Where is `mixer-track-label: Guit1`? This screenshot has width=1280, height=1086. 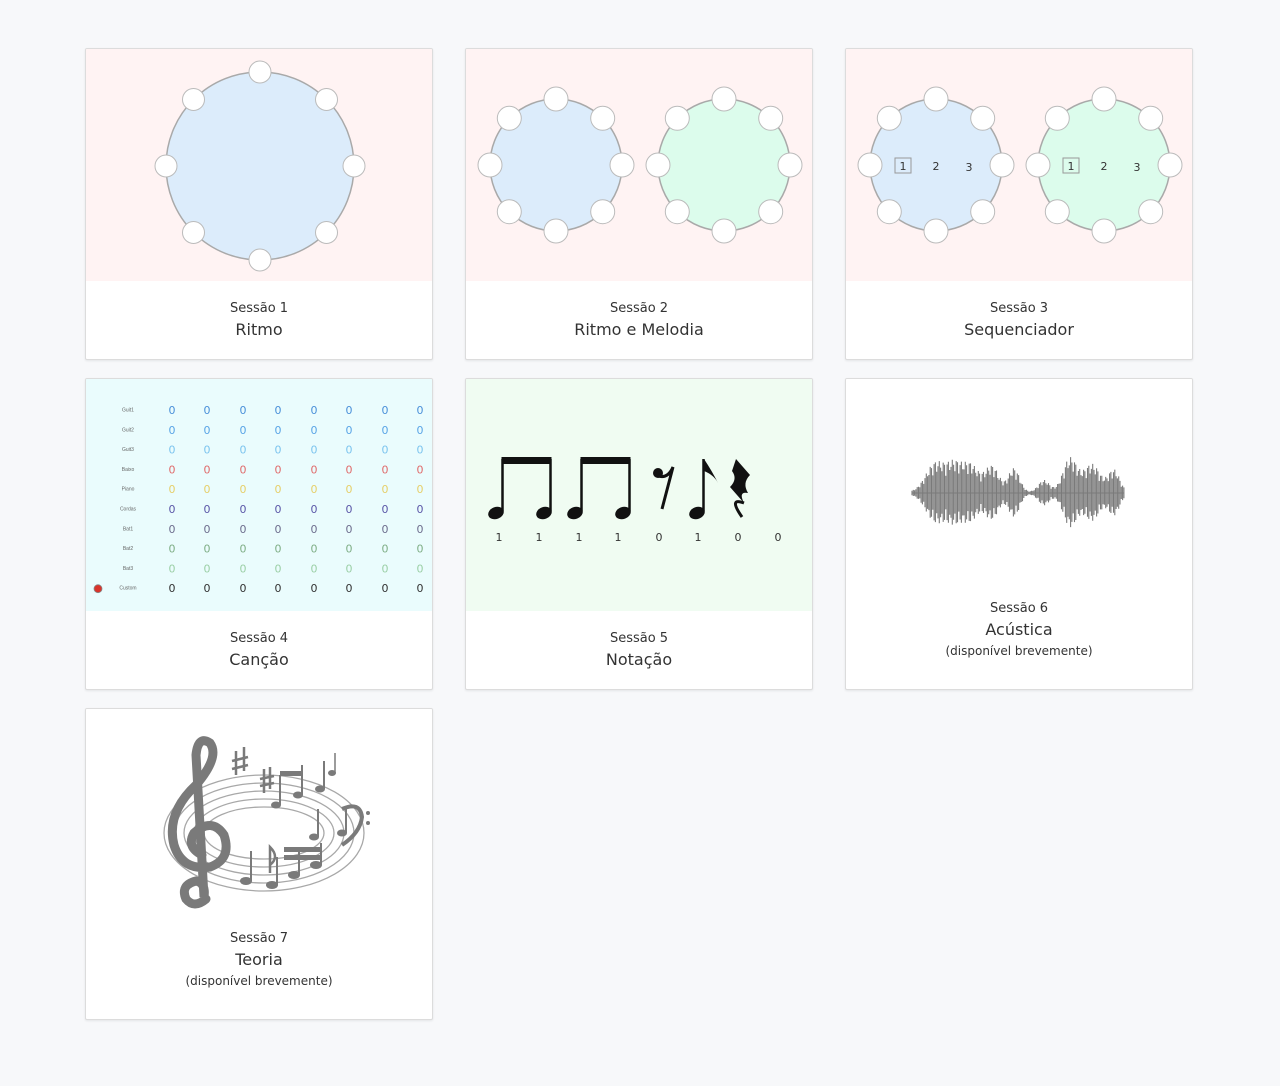 mixer-track-label: Guit1 is located at coordinates (128, 411).